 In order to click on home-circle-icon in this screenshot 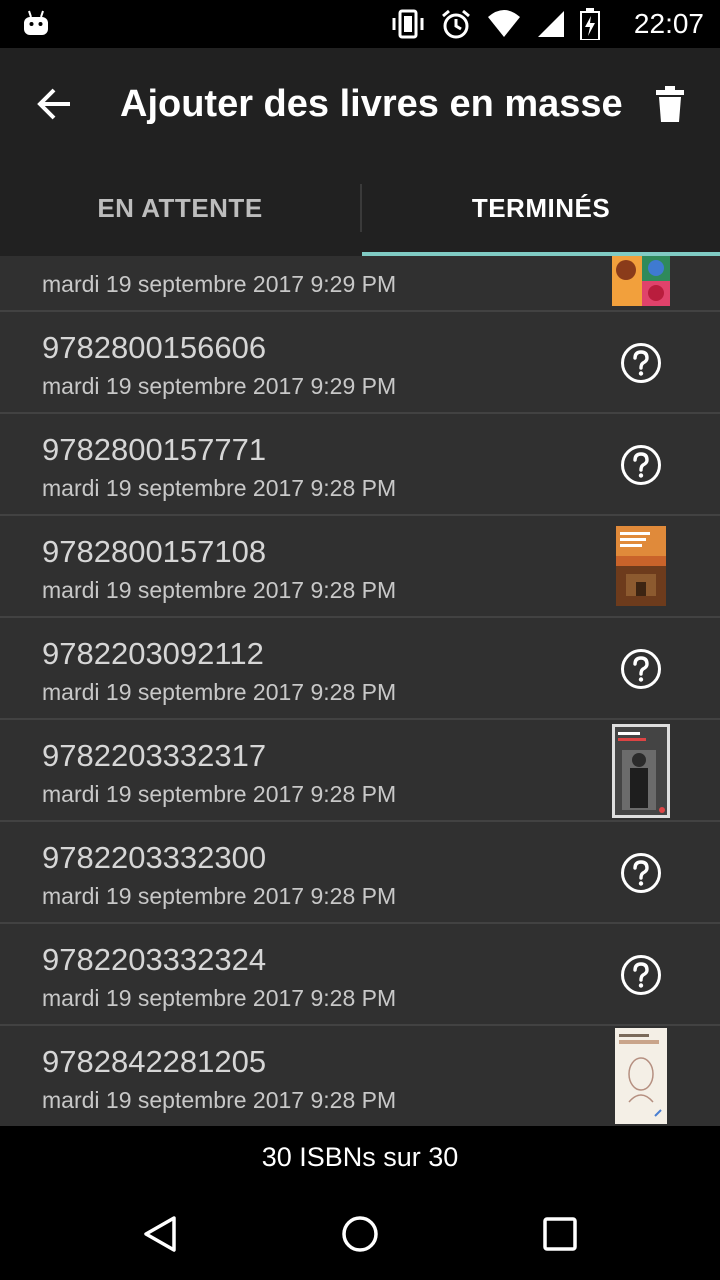, I will do `click(360, 1234)`.